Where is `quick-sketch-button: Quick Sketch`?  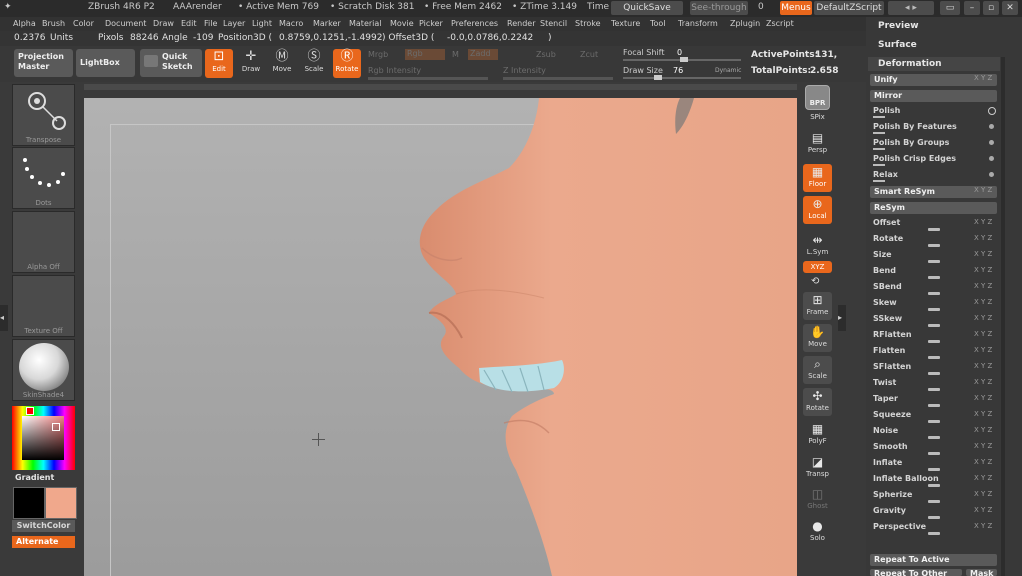 quick-sketch-button: Quick Sketch is located at coordinates (171, 63).